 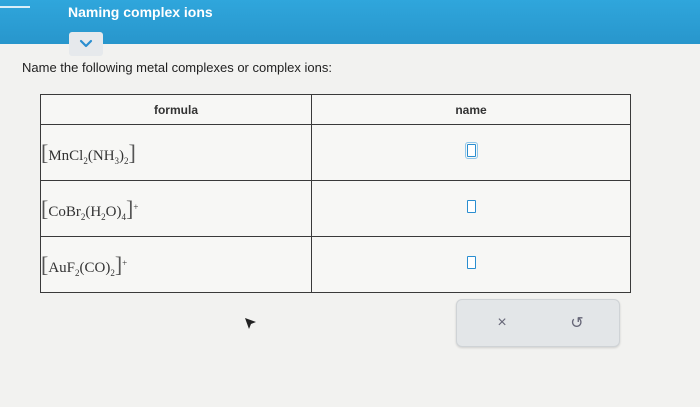 I want to click on formula-cell: [CoBr2(H2O)4]+, so click(x=176, y=208).